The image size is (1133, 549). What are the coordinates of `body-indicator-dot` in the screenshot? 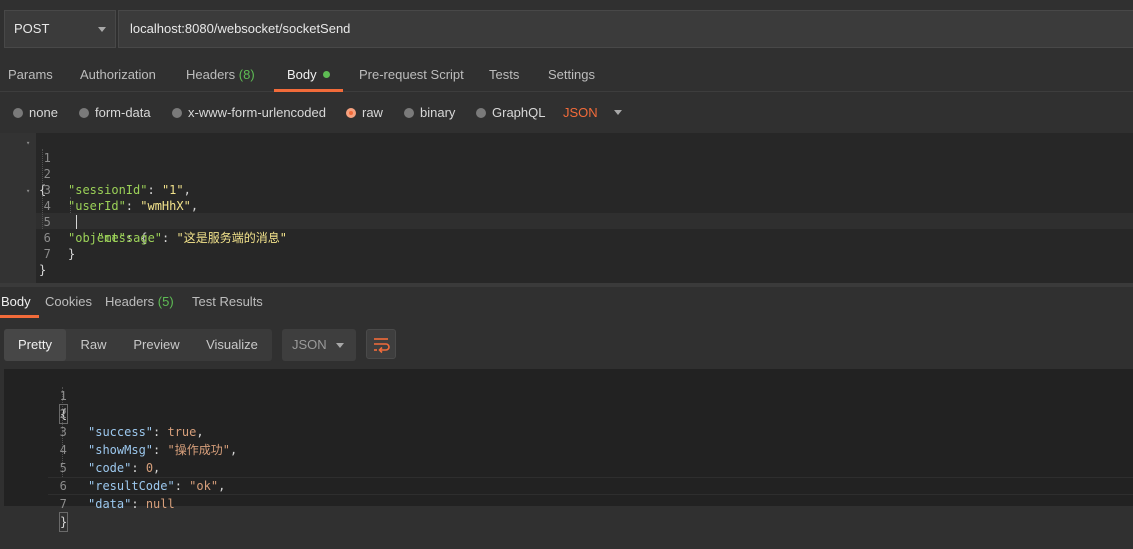 It's located at (326, 74).